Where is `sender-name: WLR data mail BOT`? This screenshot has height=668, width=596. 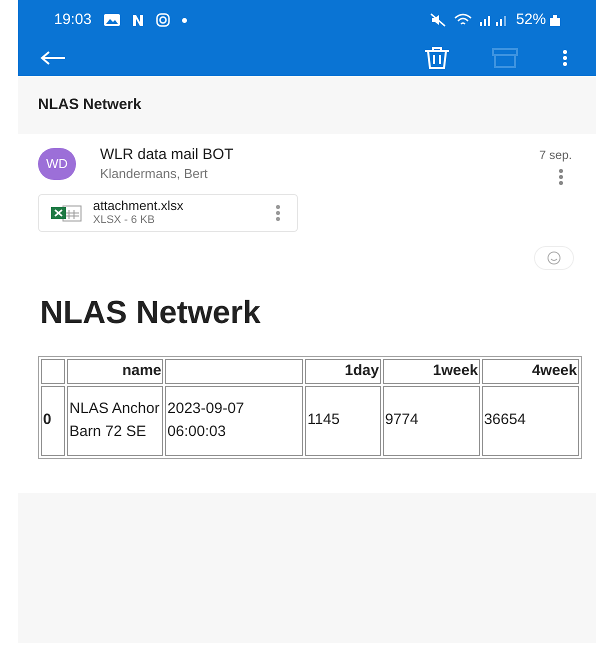 sender-name: WLR data mail BOT is located at coordinates (167, 155).